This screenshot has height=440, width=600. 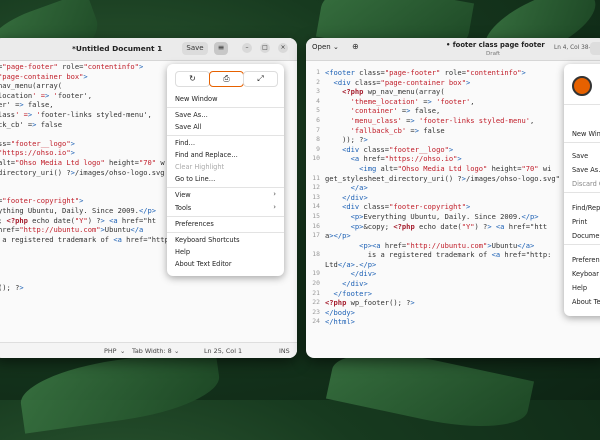 What do you see at coordinates (82, 172) in the screenshot?
I see `code-line: directory_uri() ?>/images/ohso-logo.svg` at bounding box center [82, 172].